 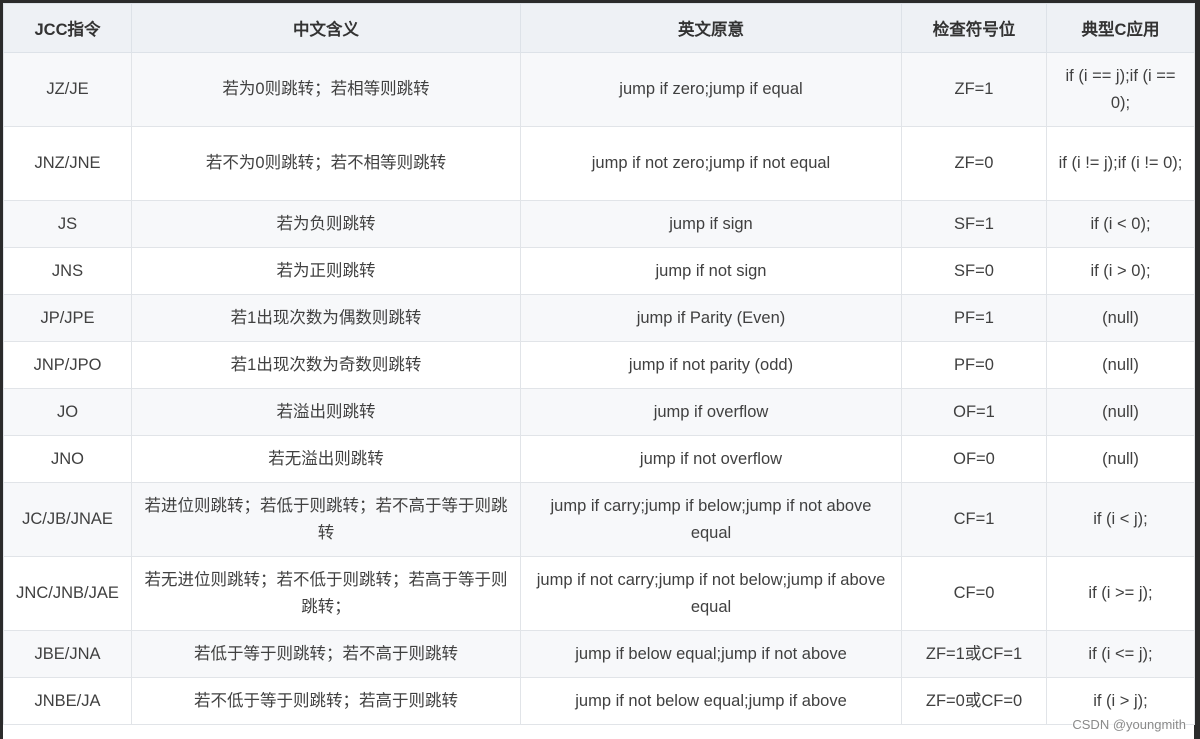 What do you see at coordinates (326, 412) in the screenshot?
I see `cell-chinese: 若溢出则跳转` at bounding box center [326, 412].